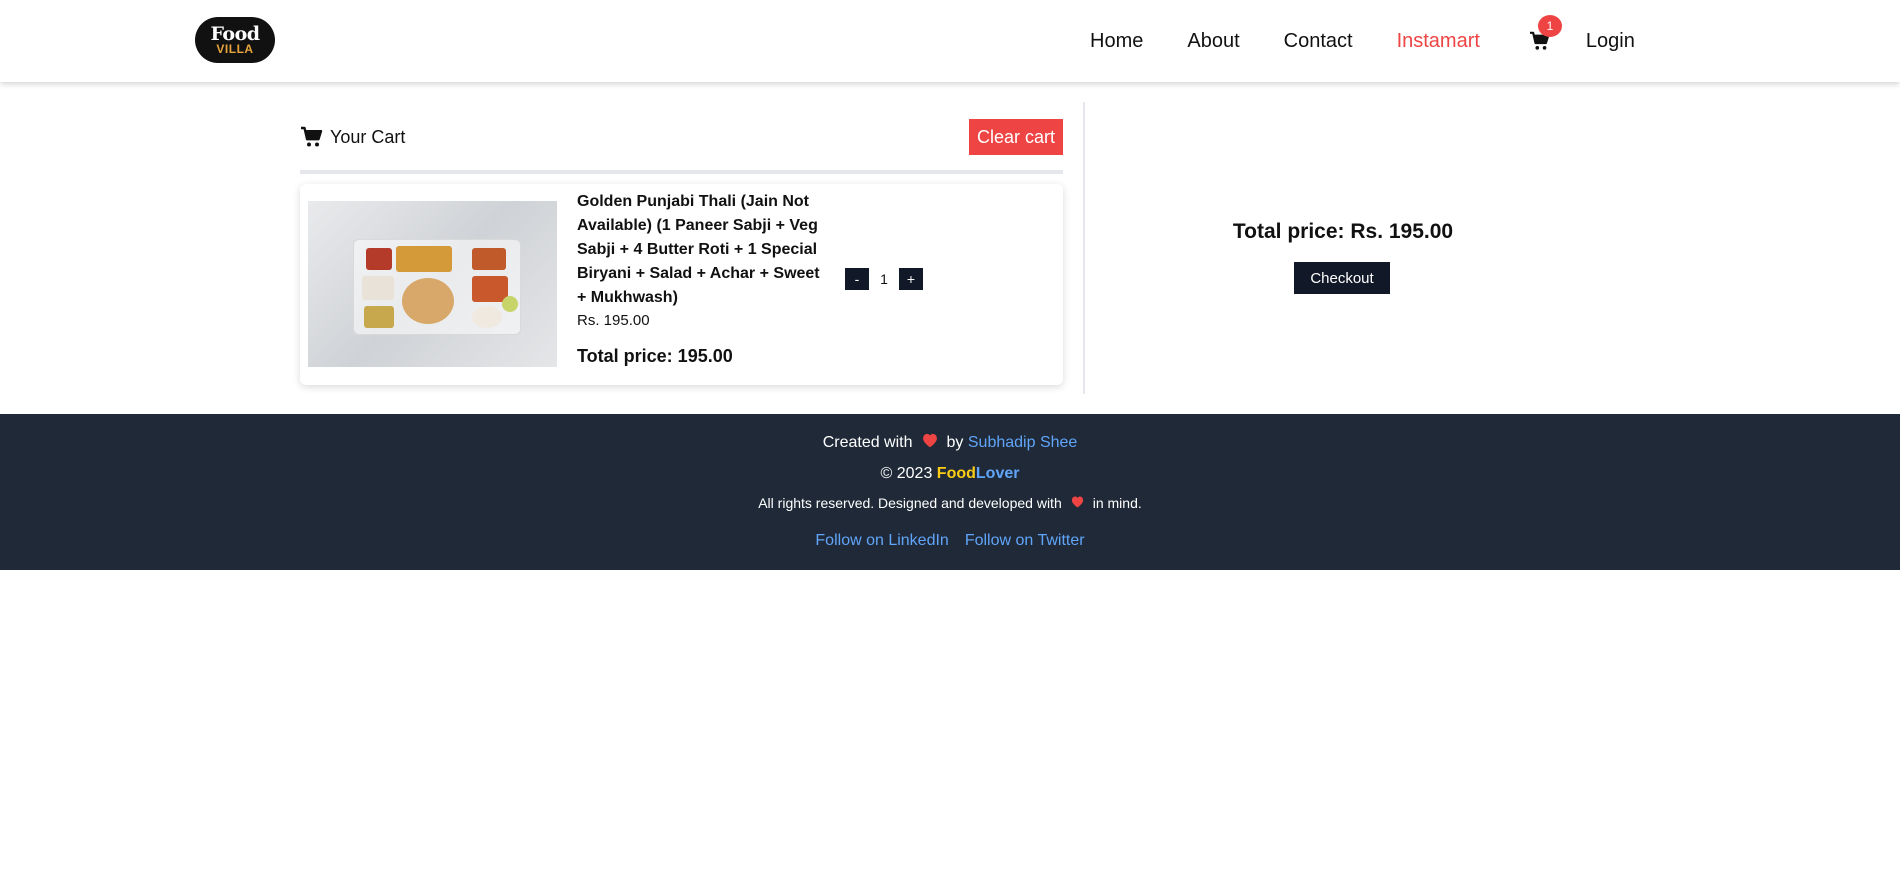 This screenshot has width=1900, height=895. What do you see at coordinates (1610, 41) in the screenshot?
I see `nav-login: Login` at bounding box center [1610, 41].